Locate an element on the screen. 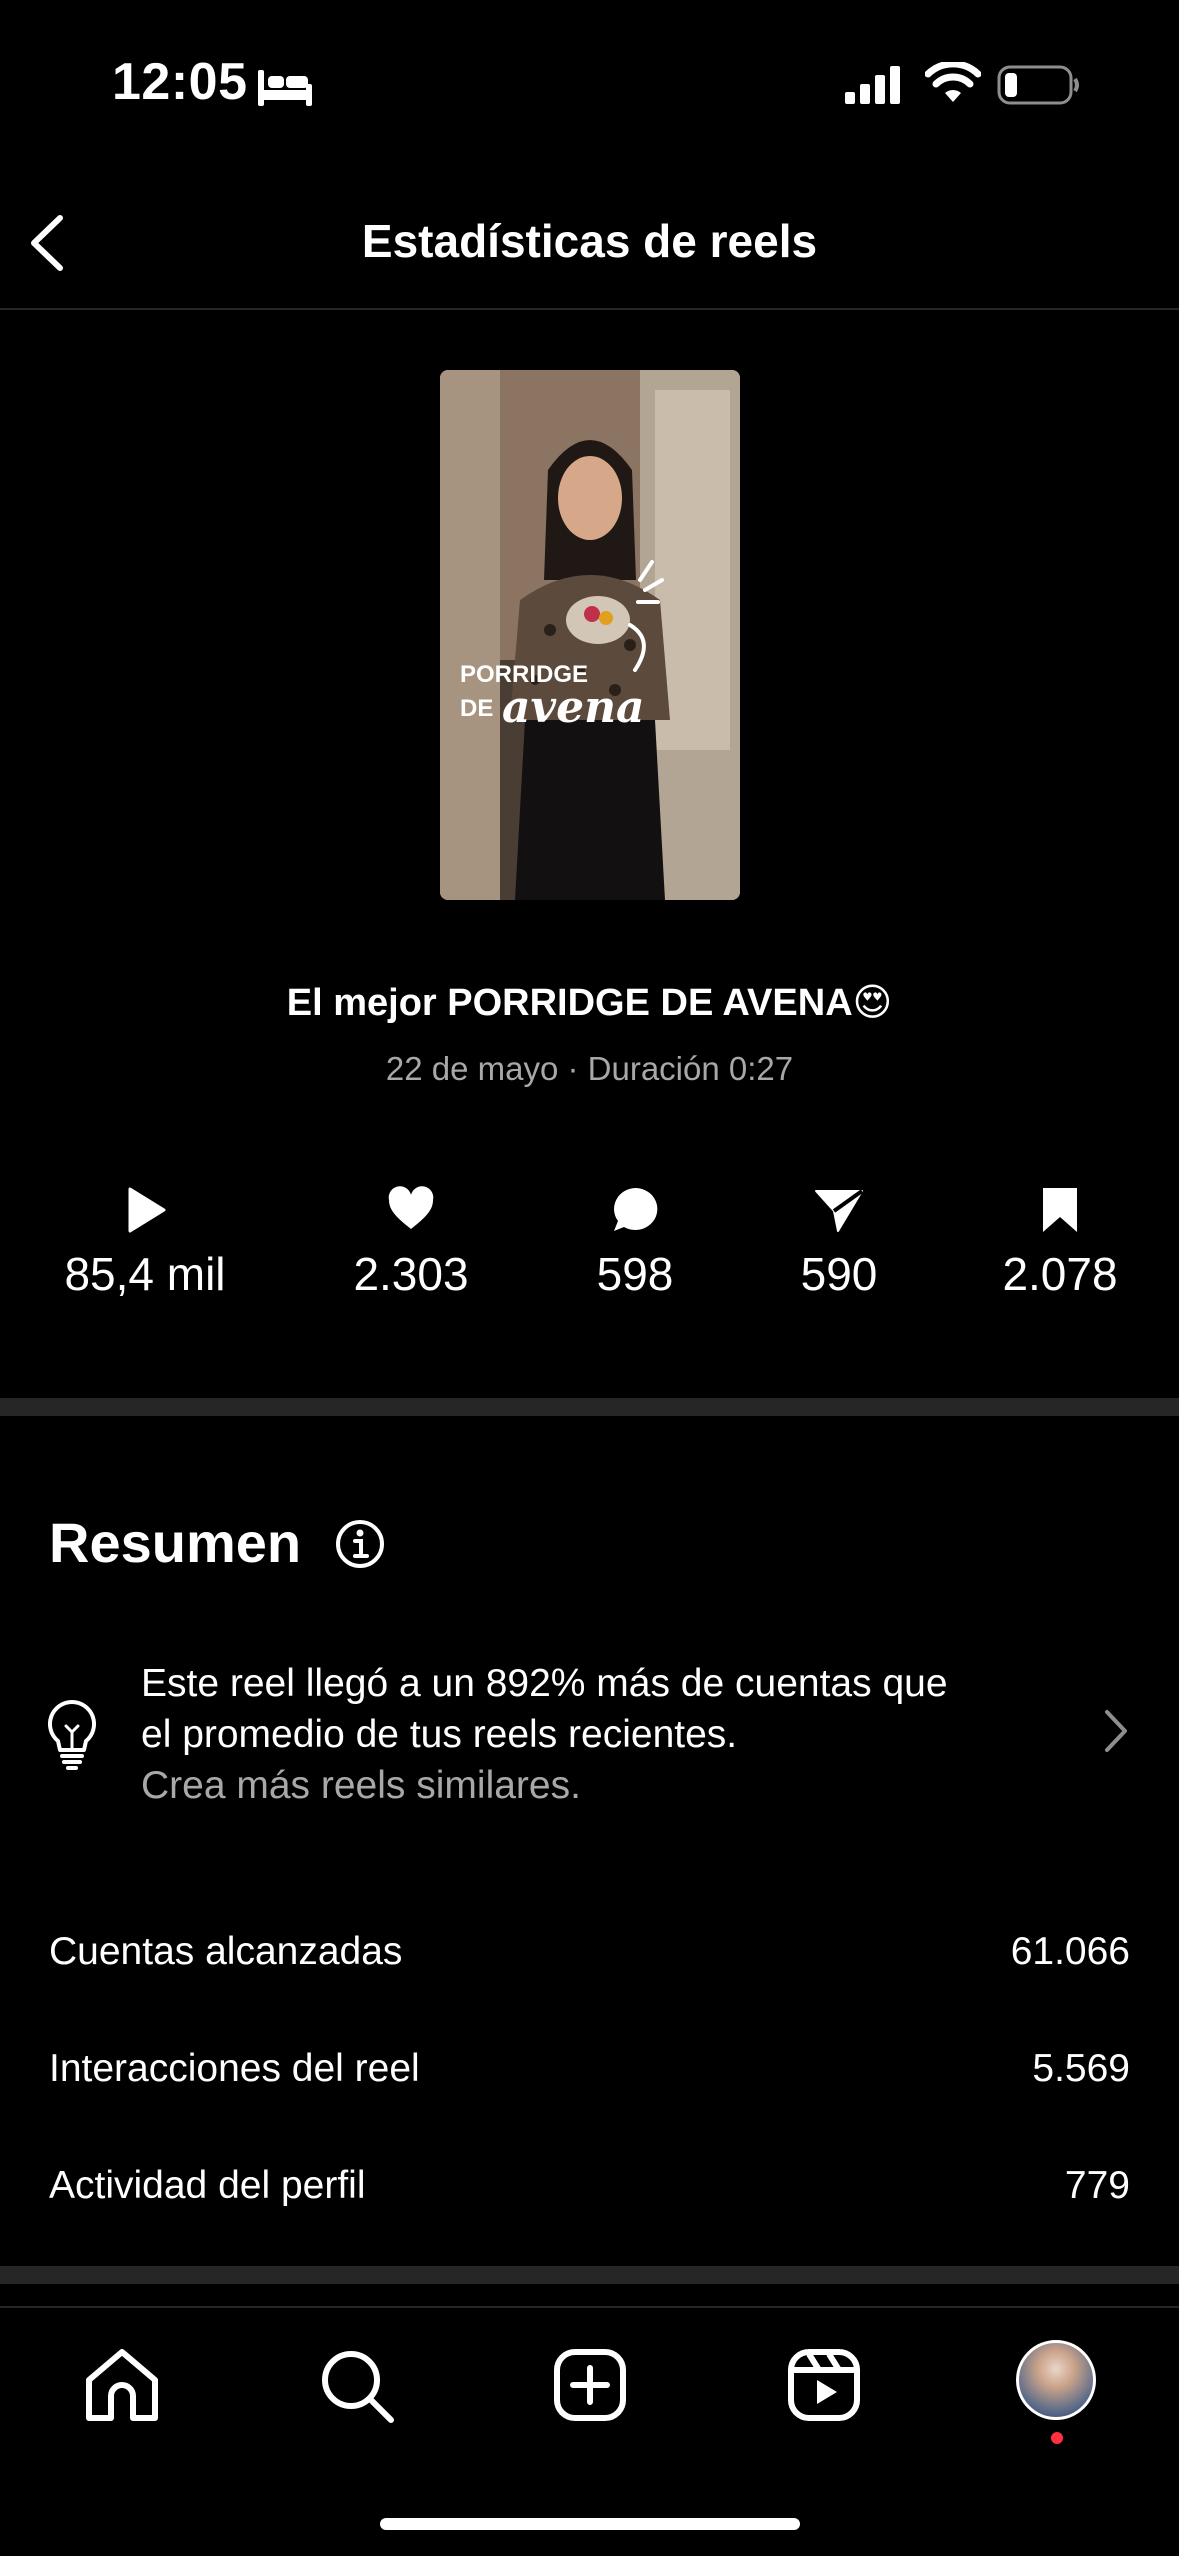  stat-shares-value: 590 is located at coordinates (839, 1274).